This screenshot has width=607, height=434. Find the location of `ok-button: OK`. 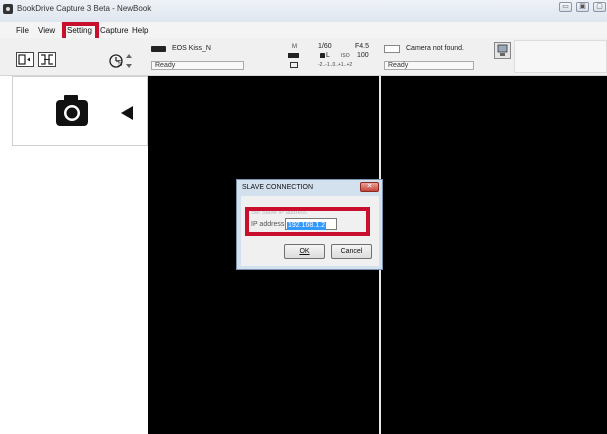

ok-button: OK is located at coordinates (304, 251).